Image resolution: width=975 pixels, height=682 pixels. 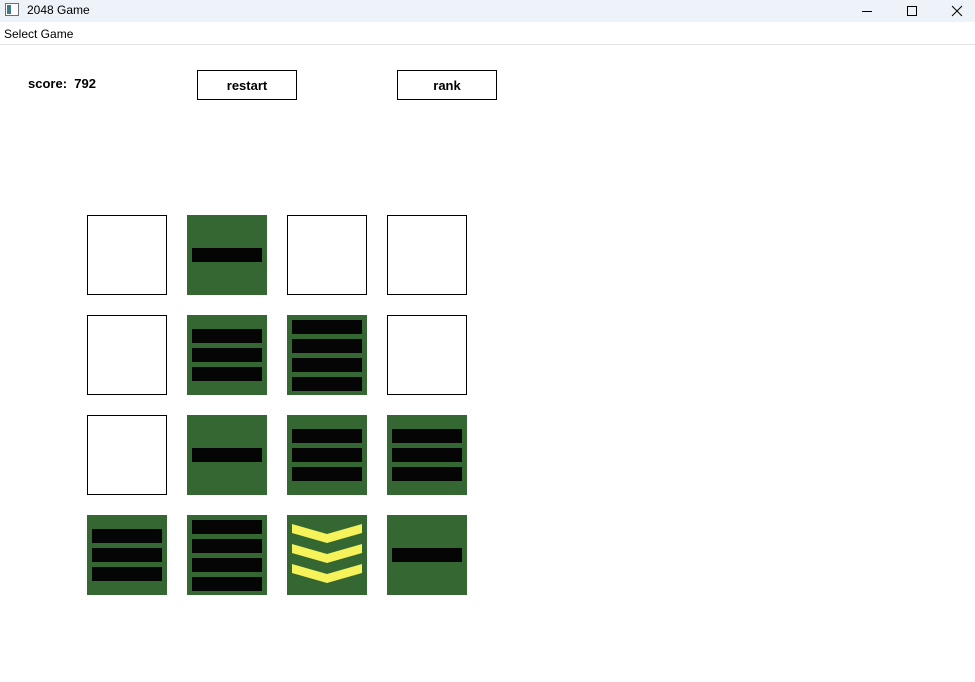 What do you see at coordinates (487, 33) in the screenshot?
I see `menu-bar: Select Game` at bounding box center [487, 33].